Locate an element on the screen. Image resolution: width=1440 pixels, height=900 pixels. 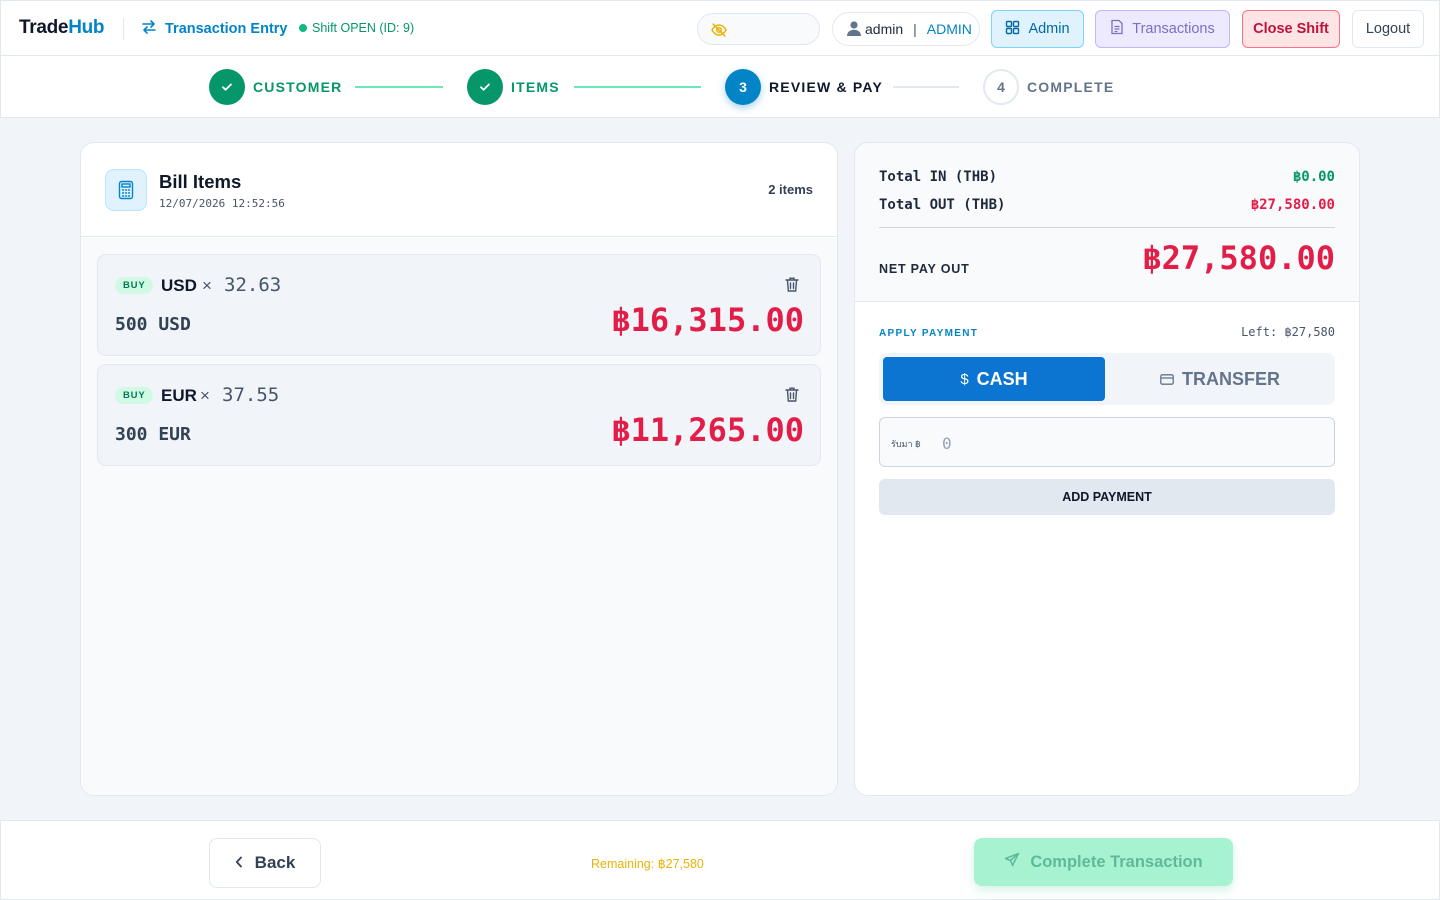
close-shift-button: Close Shift is located at coordinates (1291, 29).